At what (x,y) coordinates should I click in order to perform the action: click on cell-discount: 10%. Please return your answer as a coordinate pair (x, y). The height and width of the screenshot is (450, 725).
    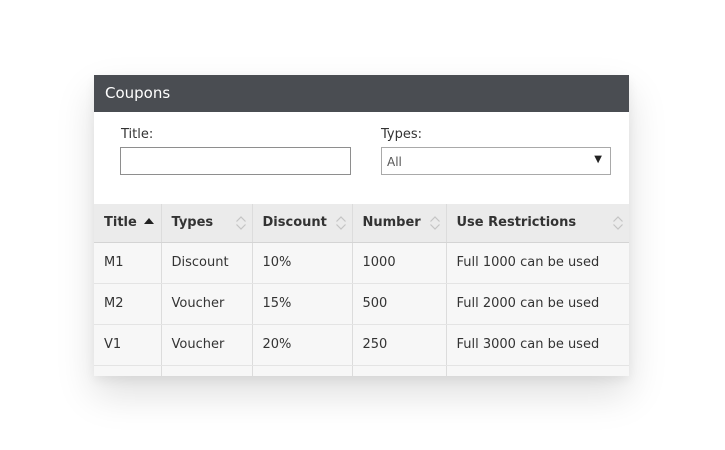
    Looking at the image, I should click on (302, 263).